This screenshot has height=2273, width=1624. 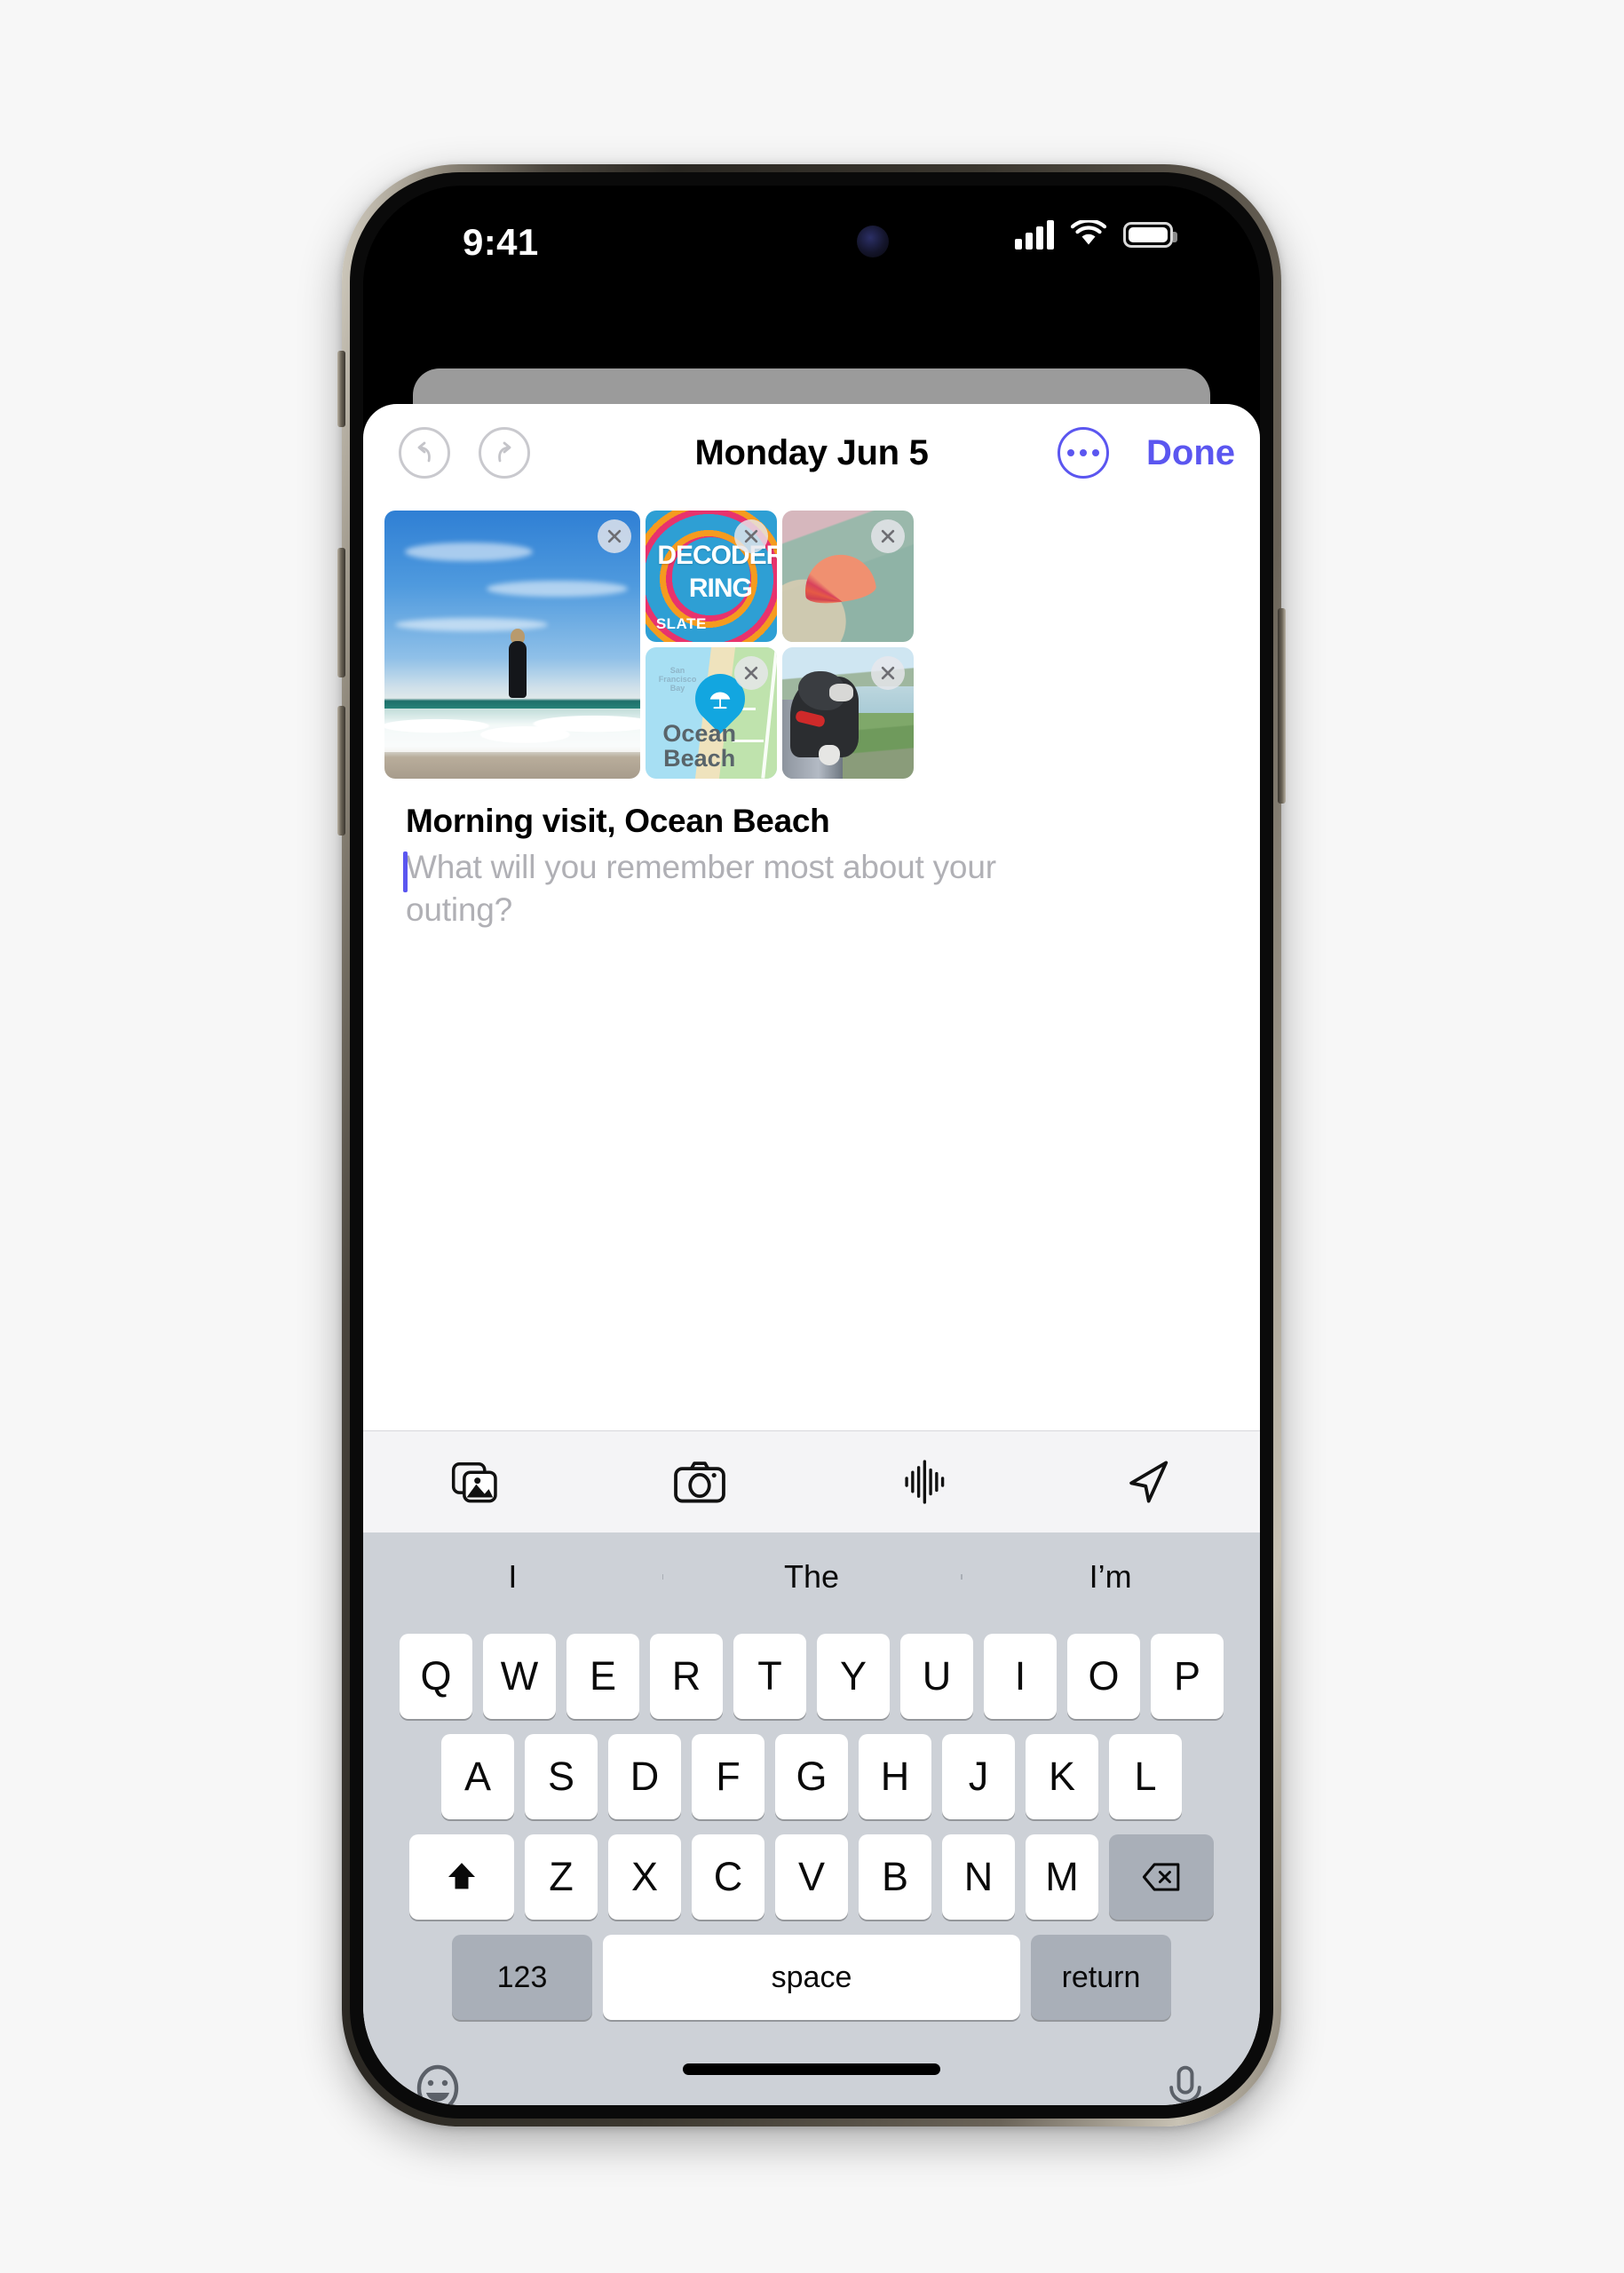 What do you see at coordinates (341, 612) in the screenshot?
I see `volume-up-button` at bounding box center [341, 612].